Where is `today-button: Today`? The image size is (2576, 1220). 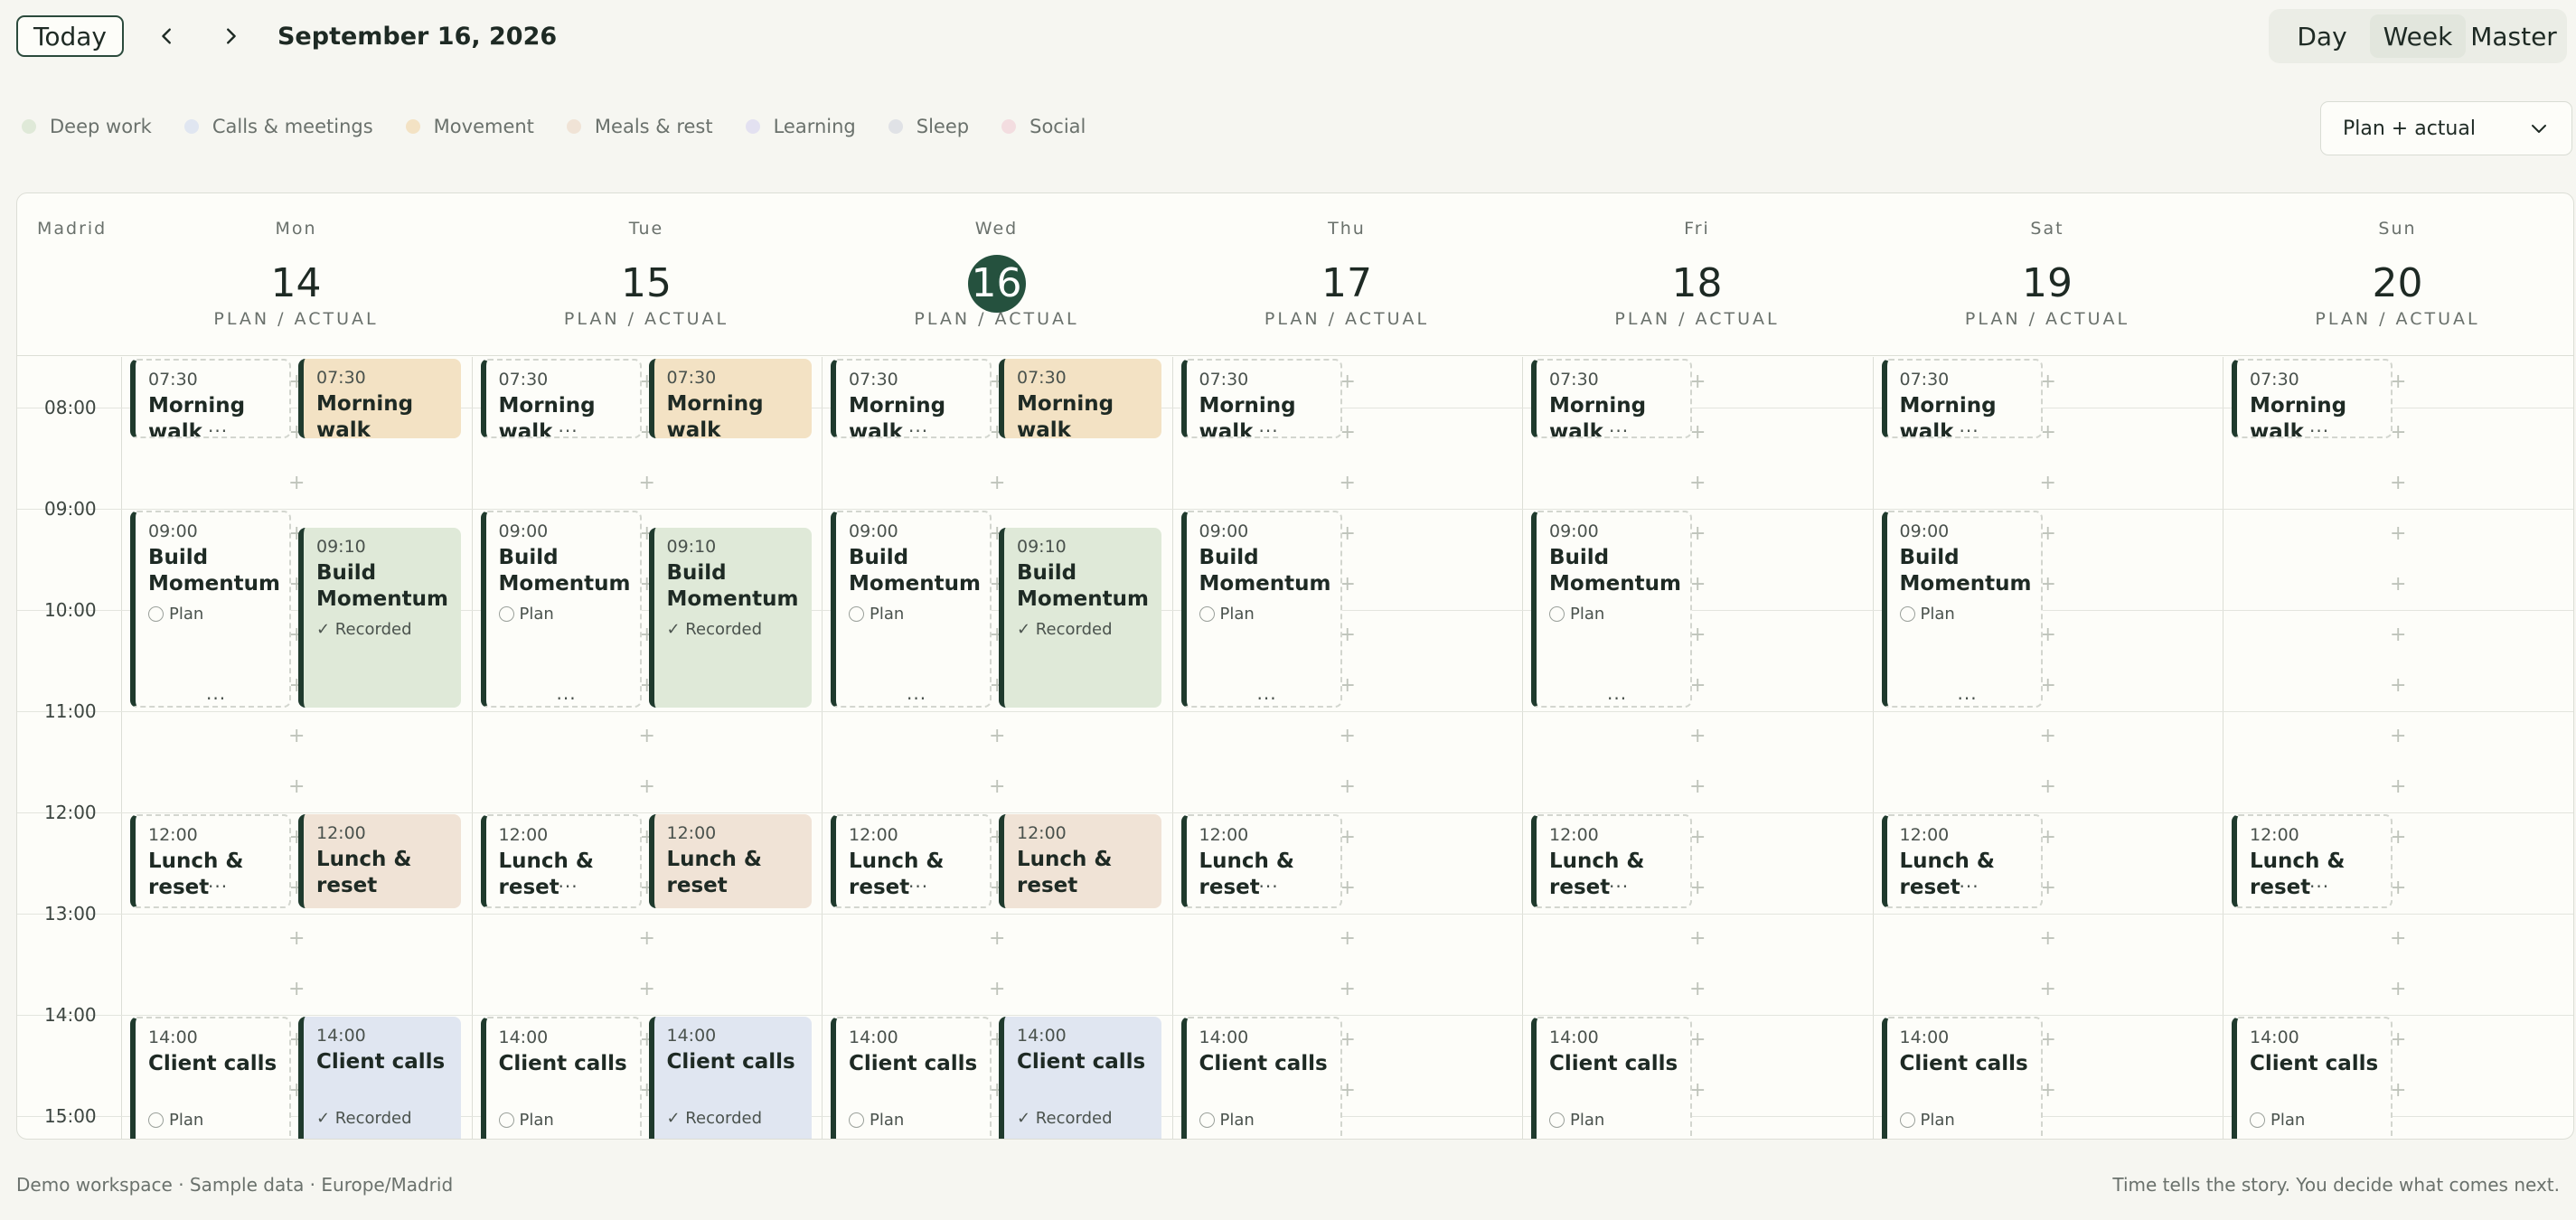
today-button: Today is located at coordinates (70, 36).